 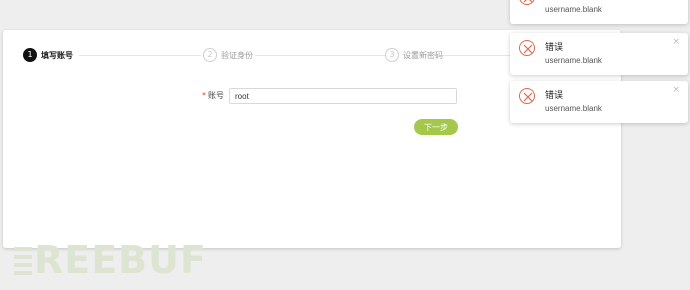 I want to click on account-input, so click(x=343, y=96).